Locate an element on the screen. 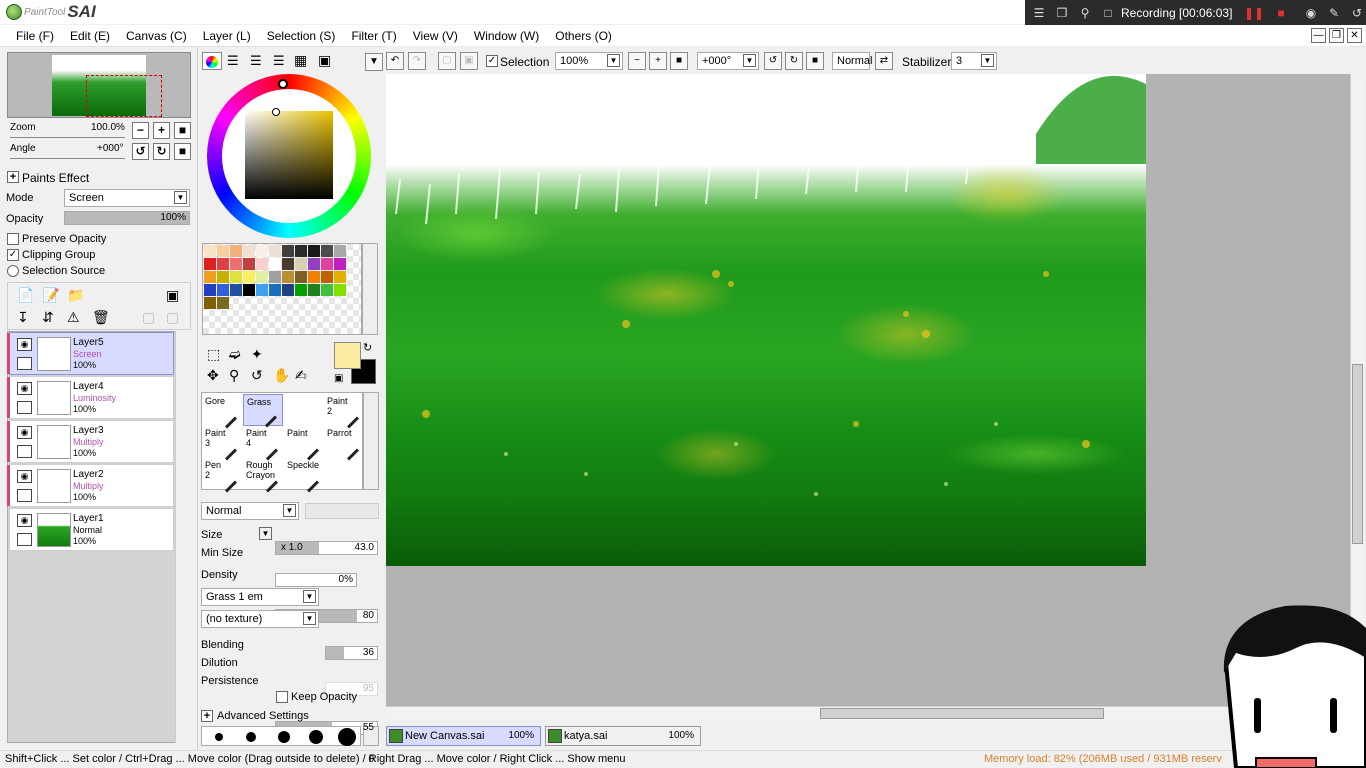 The height and width of the screenshot is (768, 1366). restore-button: ❐ is located at coordinates (1336, 35).